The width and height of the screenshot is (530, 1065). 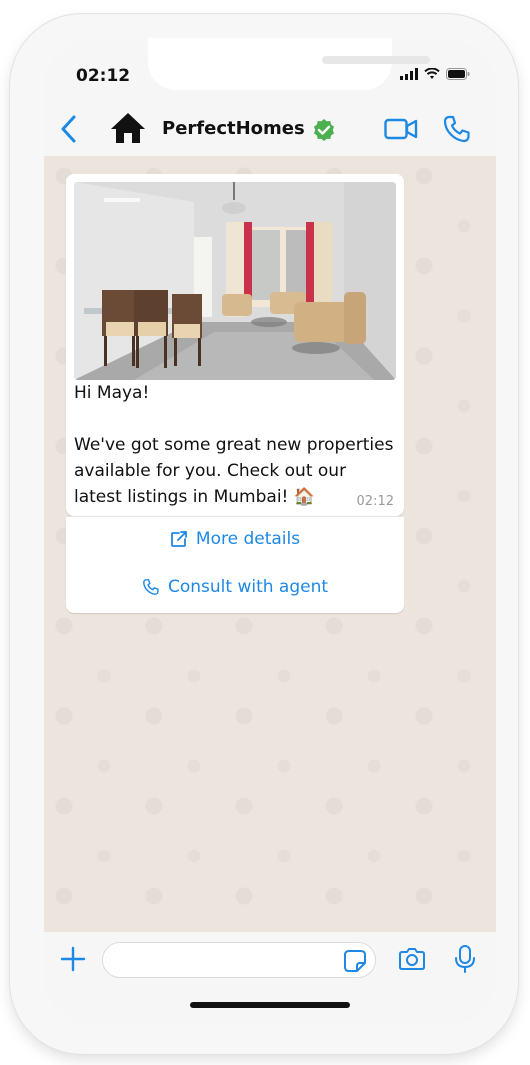 What do you see at coordinates (248, 587) in the screenshot?
I see `consult-agent-label: Consult with agent` at bounding box center [248, 587].